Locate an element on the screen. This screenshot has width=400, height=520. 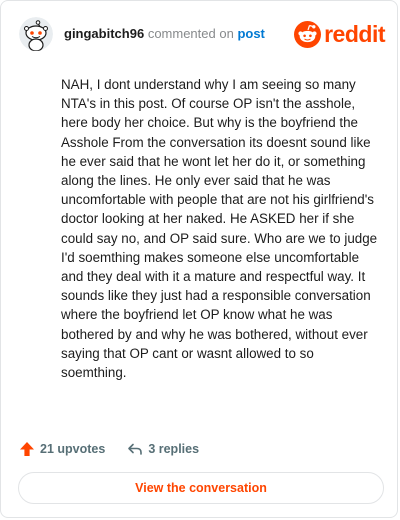
byline: gingabitch96 commented on post is located at coordinates (164, 34).